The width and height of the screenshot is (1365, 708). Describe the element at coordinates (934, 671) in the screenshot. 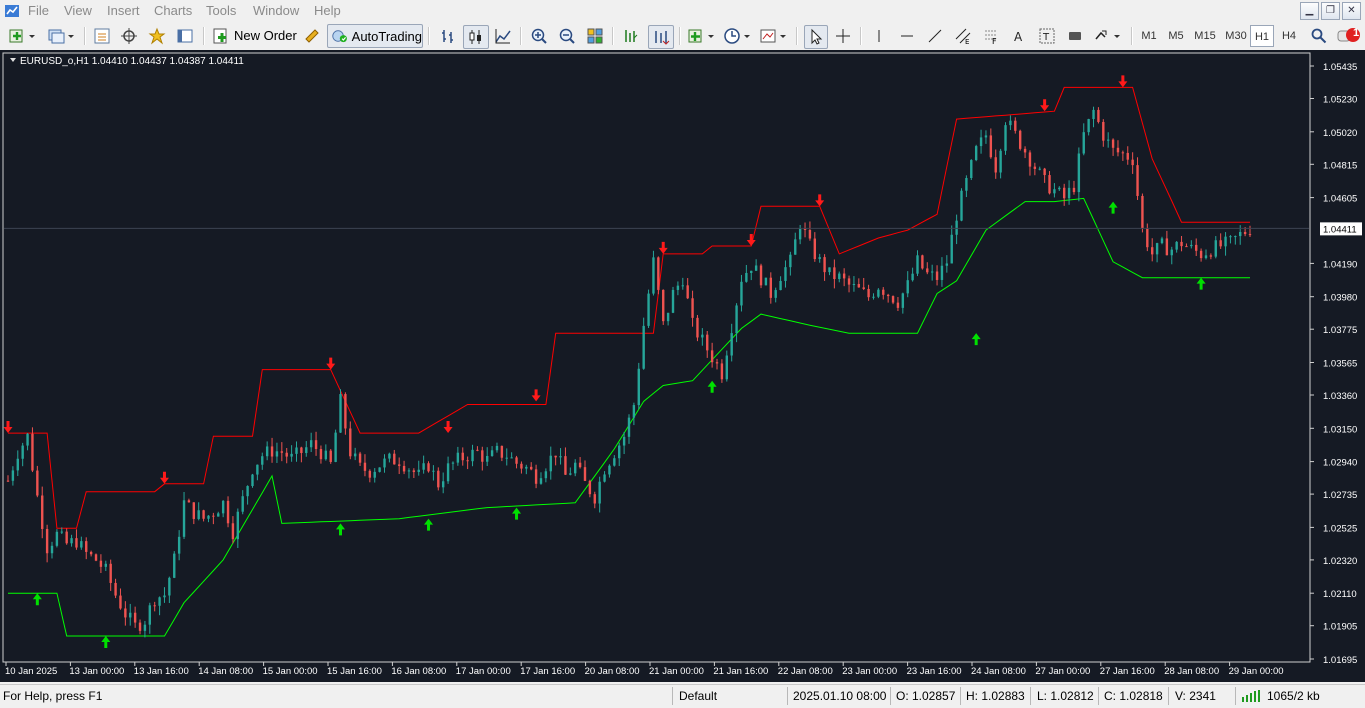

I see `time-tick-label: 23 Jan 16:00` at that location.